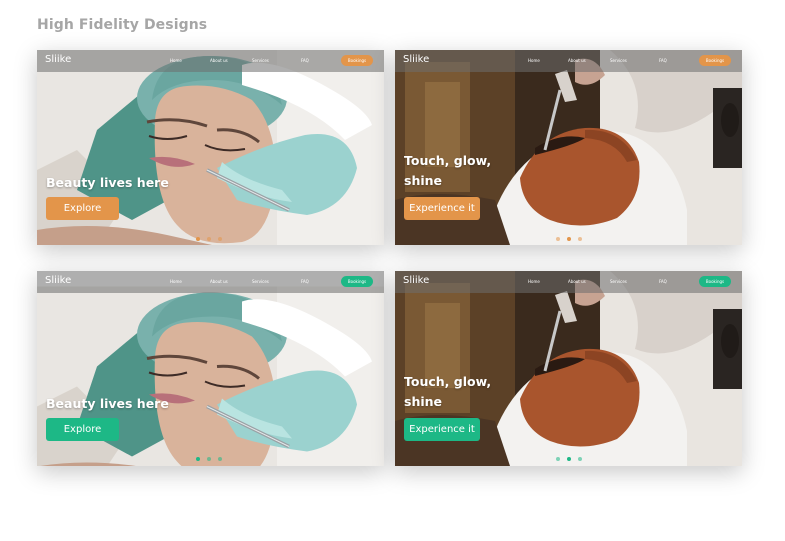 The height and width of the screenshot is (541, 785). What do you see at coordinates (122, 25) in the screenshot?
I see `page-title: High Fidelity Designs` at bounding box center [122, 25].